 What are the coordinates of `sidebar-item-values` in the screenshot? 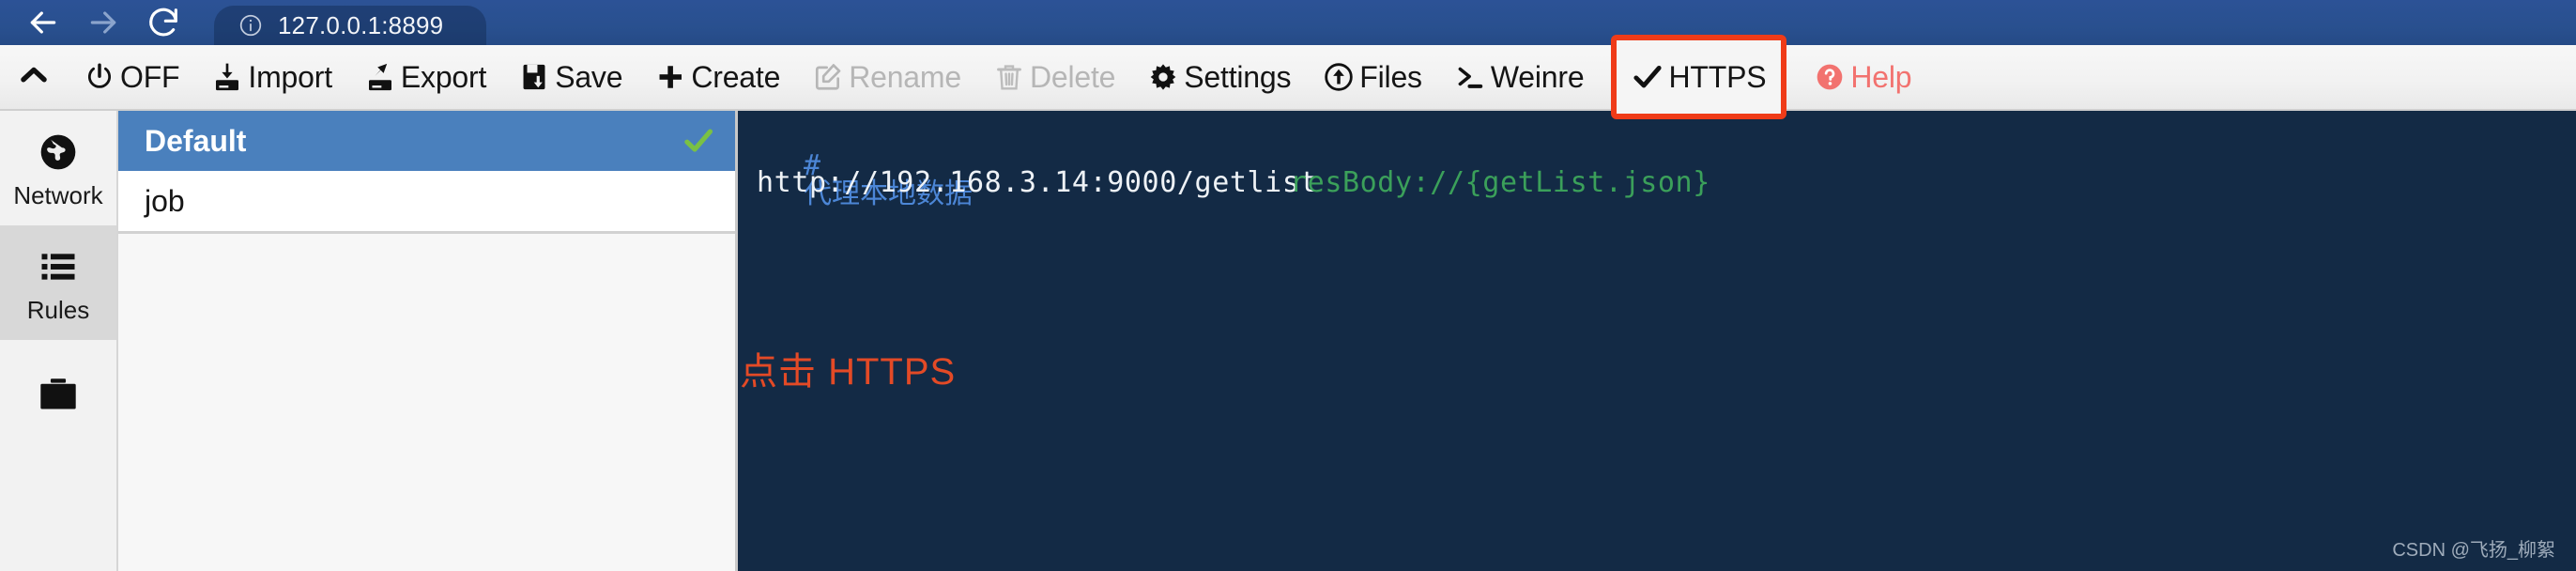 It's located at (58, 397).